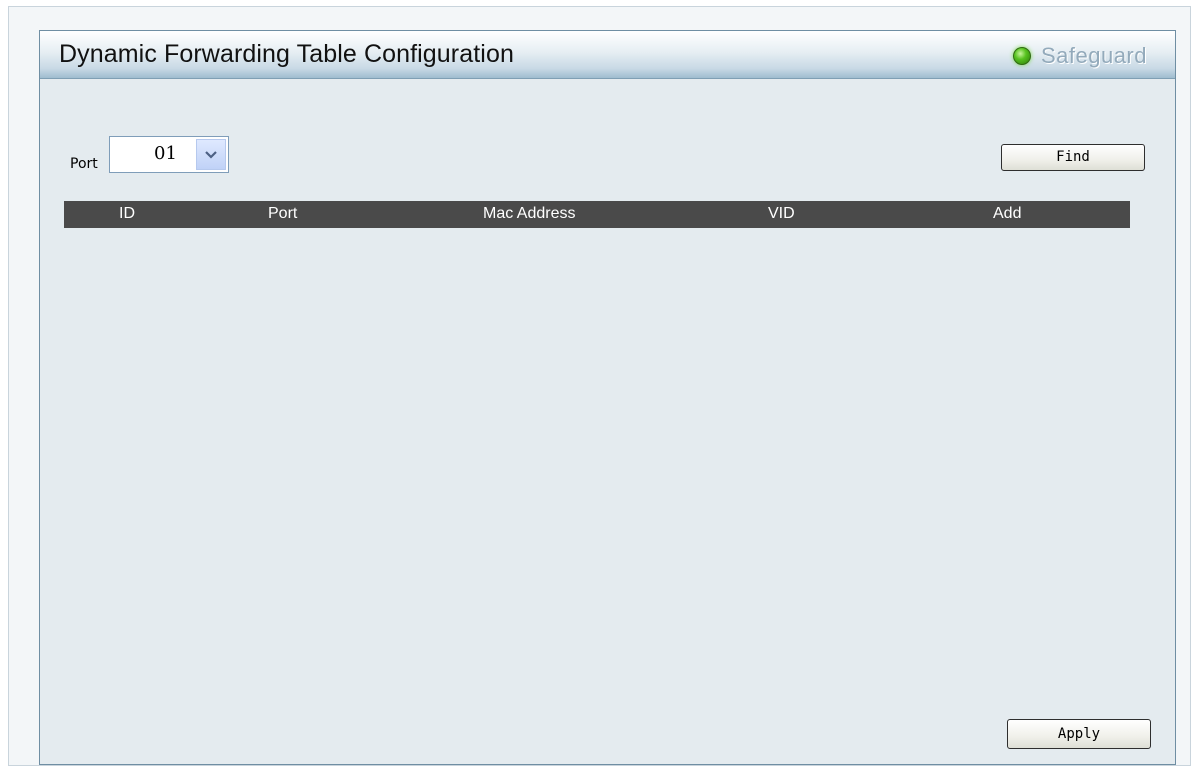 The height and width of the screenshot is (768, 1193). I want to click on safeguard-label: Safeguard, so click(1093, 55).